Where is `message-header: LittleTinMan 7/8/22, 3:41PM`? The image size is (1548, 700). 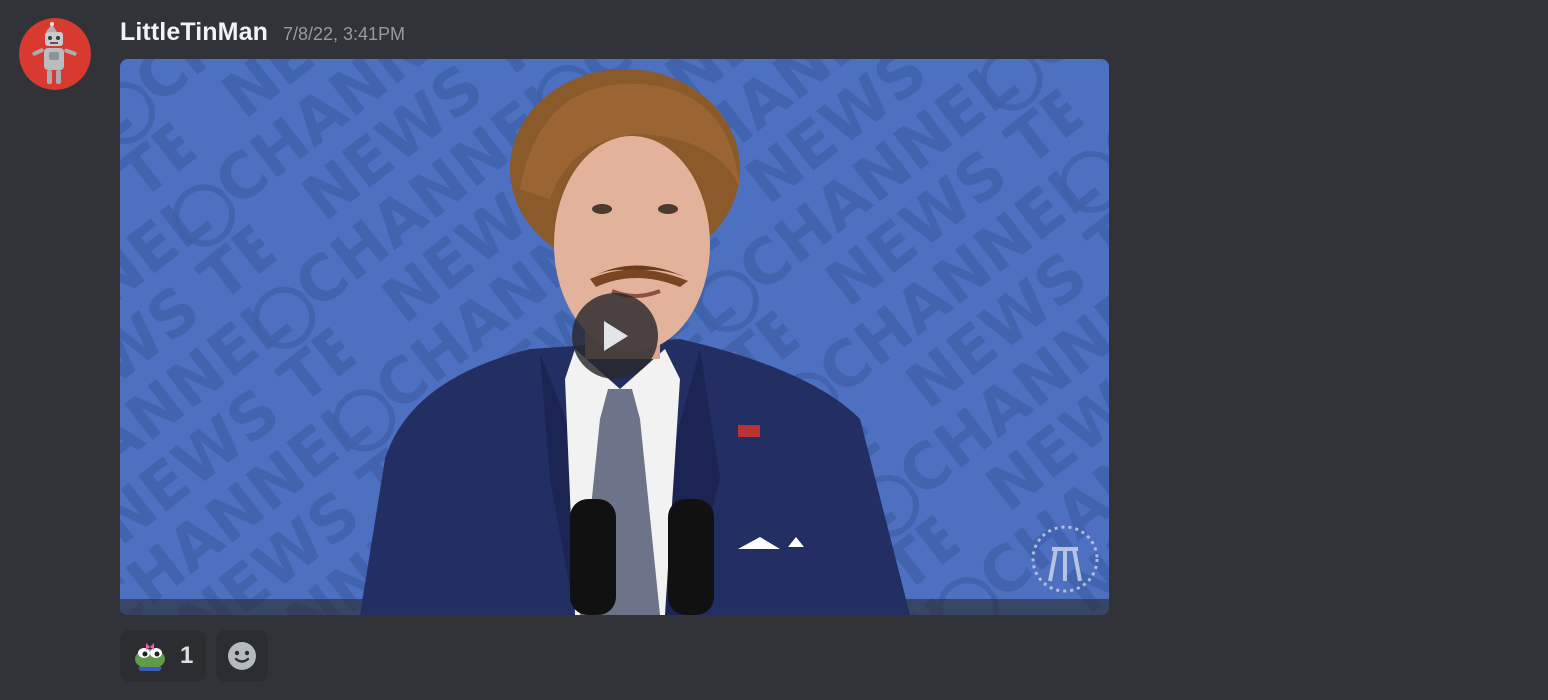 message-header: LittleTinMan 7/8/22, 3:41PM is located at coordinates (262, 35).